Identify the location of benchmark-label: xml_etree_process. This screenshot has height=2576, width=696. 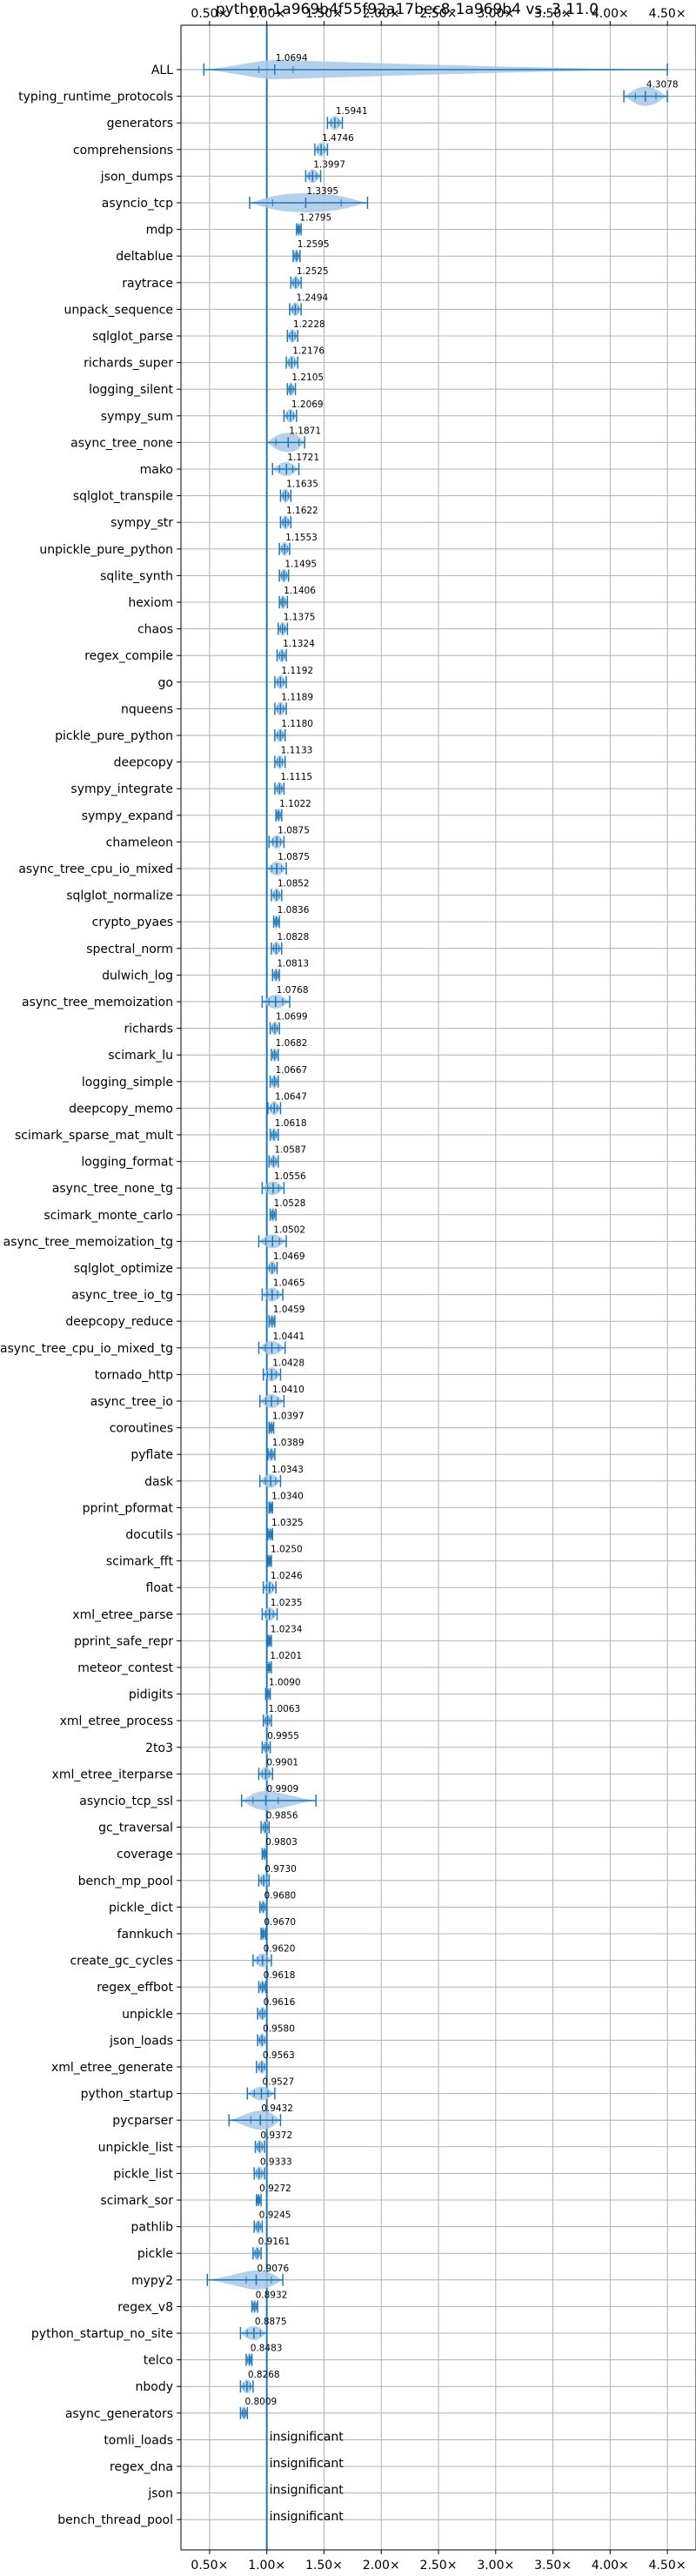
(116, 1721).